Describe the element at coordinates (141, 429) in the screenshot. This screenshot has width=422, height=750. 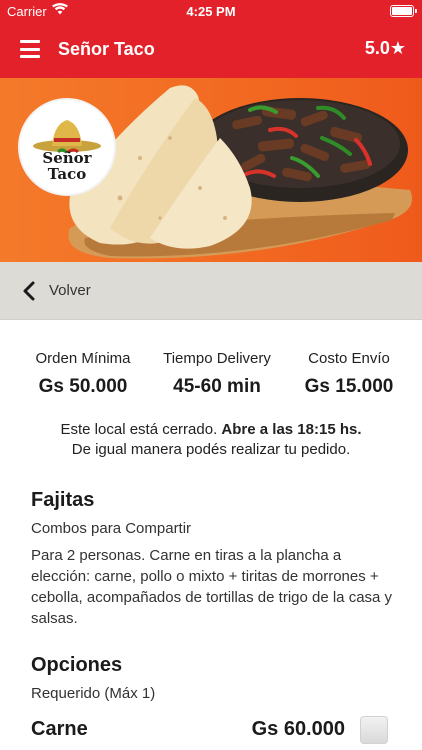
I see `closed-text: Este local está cerrado.` at that location.